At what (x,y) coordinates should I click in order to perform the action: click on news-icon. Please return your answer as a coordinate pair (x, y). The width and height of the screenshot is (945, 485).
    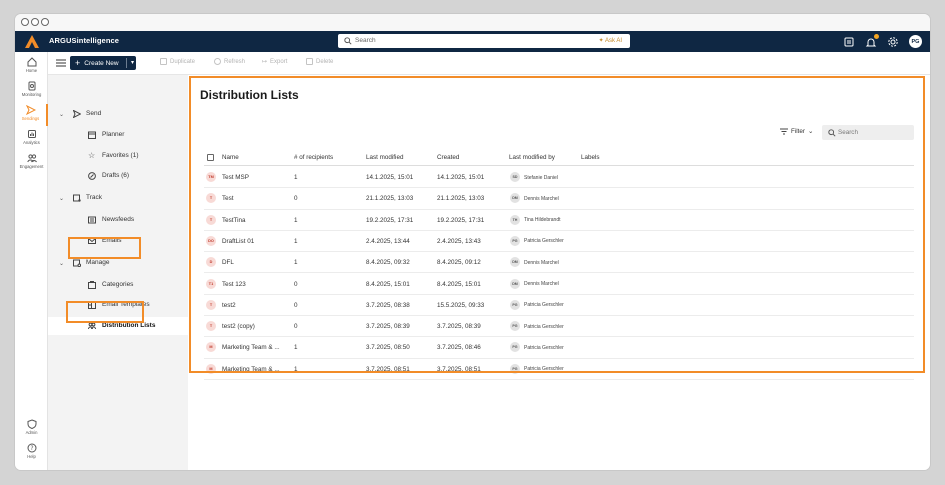
    Looking at the image, I should click on (849, 42).